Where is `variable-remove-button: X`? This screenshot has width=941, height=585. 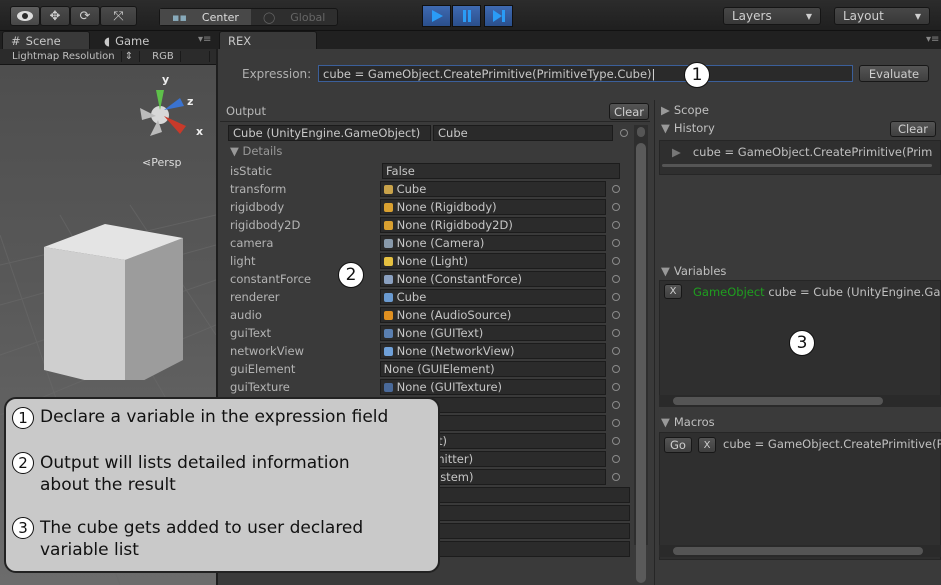
variable-remove-button: X is located at coordinates (673, 291).